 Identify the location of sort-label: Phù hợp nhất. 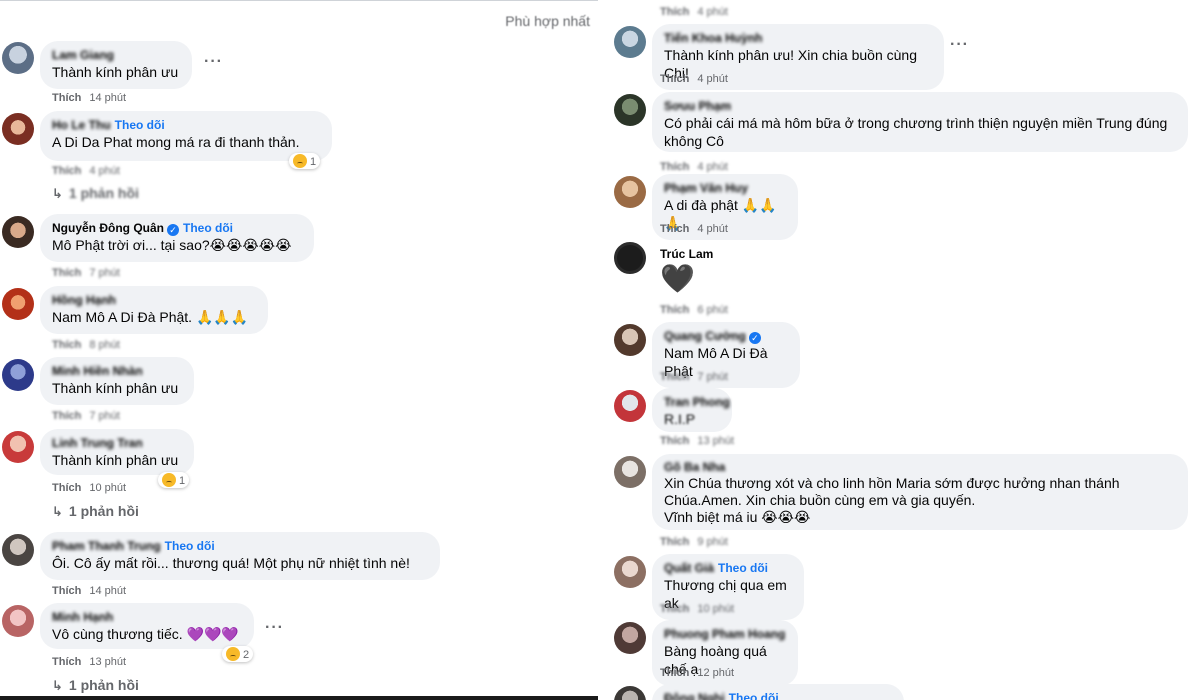
(547, 21).